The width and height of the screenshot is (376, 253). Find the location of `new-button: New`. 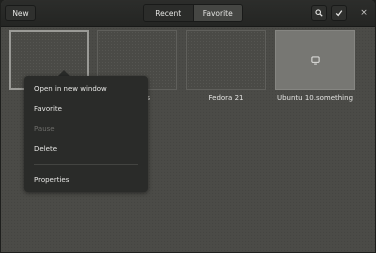

new-button: New is located at coordinates (20, 13).